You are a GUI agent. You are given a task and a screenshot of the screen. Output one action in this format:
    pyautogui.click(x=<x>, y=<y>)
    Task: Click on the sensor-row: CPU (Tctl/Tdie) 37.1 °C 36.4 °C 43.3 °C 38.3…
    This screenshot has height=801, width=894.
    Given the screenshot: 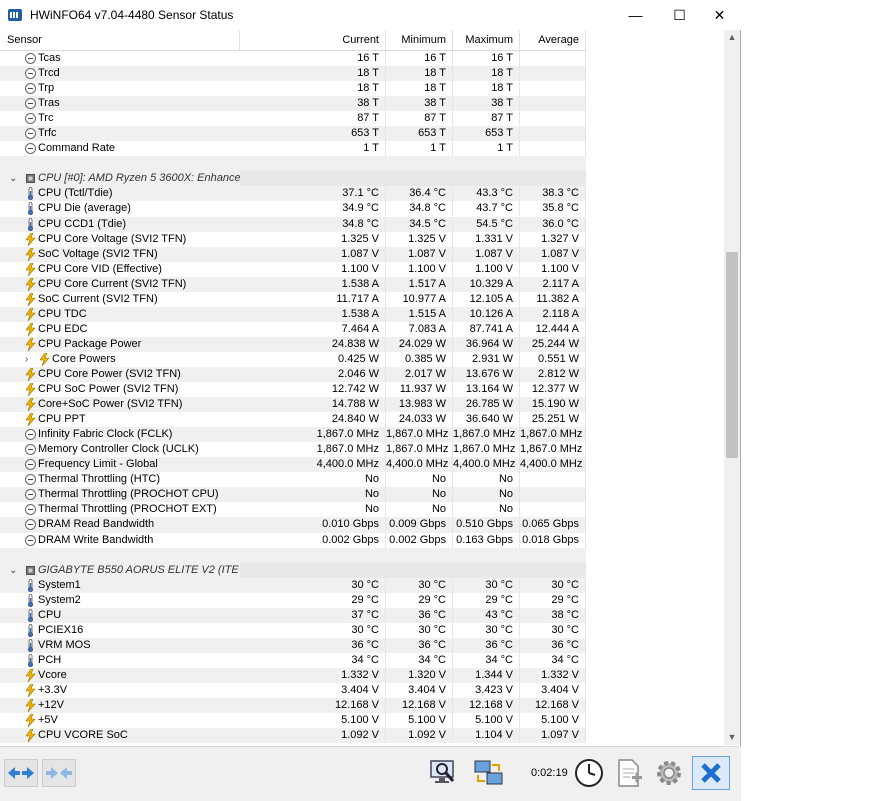 What is the action you would take?
    pyautogui.click(x=293, y=194)
    